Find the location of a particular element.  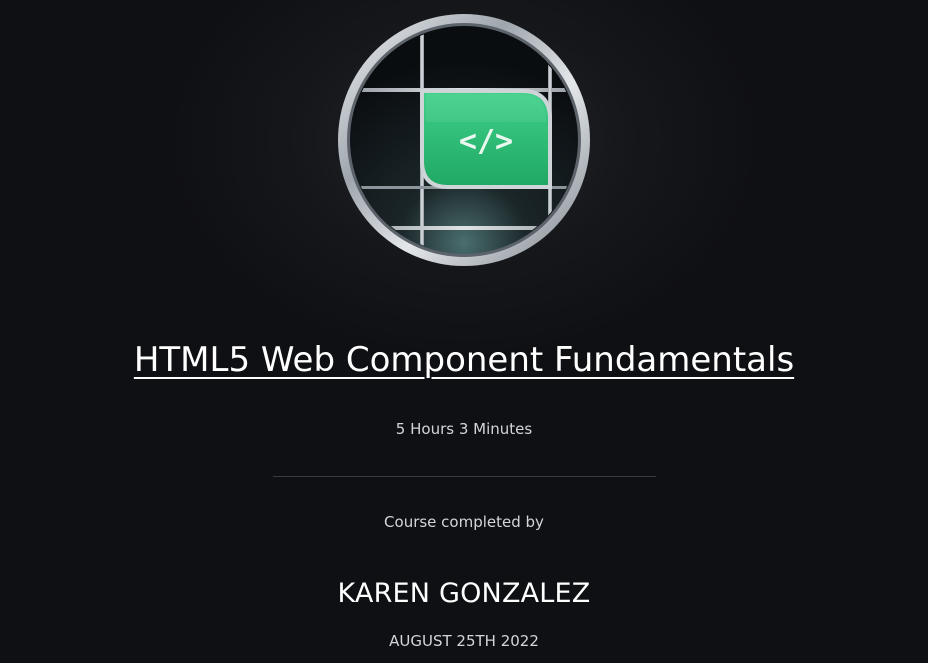

course-badge-graphic: </> is located at coordinates (464, 140).